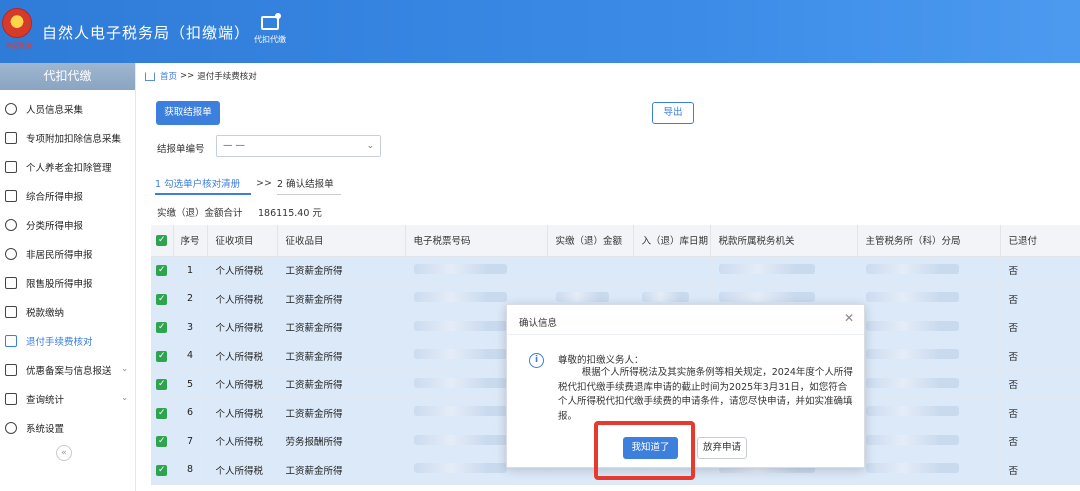  Describe the element at coordinates (1040, 241) in the screenshot. I see `col-header: 已退付` at that location.